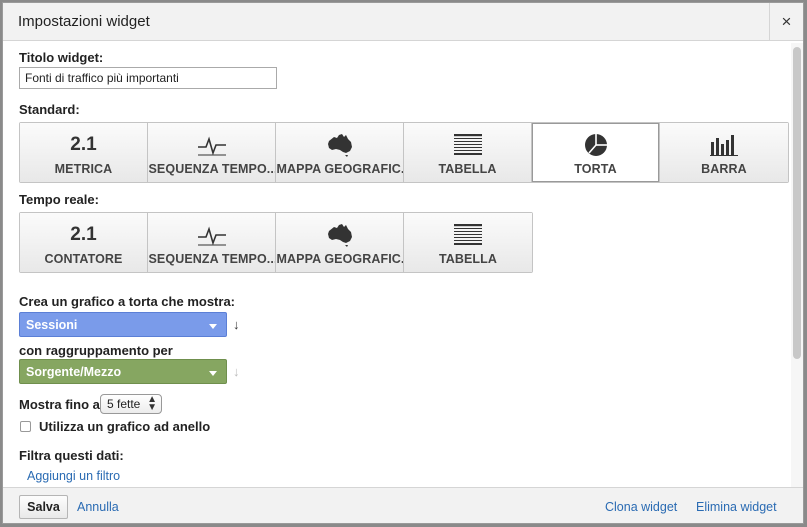 The height and width of the screenshot is (527, 807). Describe the element at coordinates (595, 169) in the screenshot. I see `viz-label: TORTA` at that location.